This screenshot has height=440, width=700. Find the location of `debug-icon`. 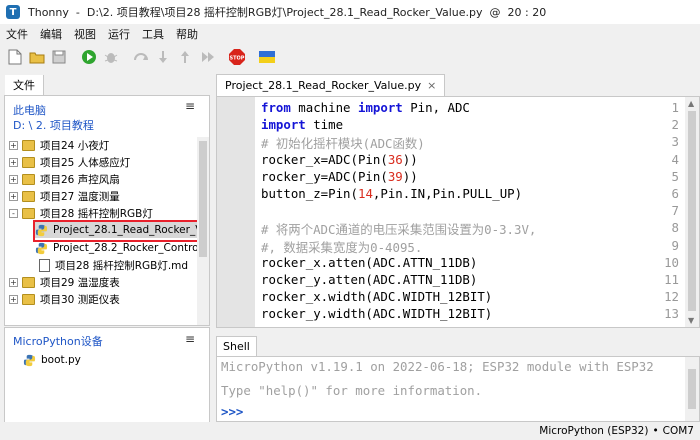

debug-icon is located at coordinates (111, 57).